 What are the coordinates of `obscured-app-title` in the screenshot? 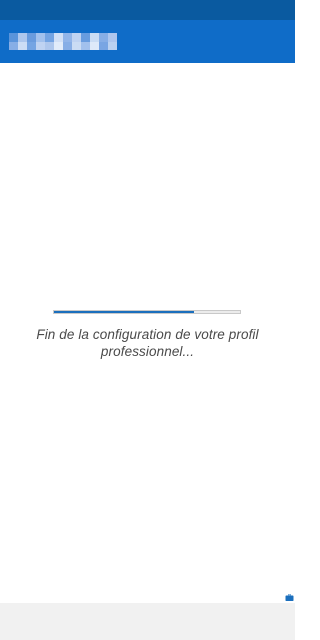 It's located at (63, 41).